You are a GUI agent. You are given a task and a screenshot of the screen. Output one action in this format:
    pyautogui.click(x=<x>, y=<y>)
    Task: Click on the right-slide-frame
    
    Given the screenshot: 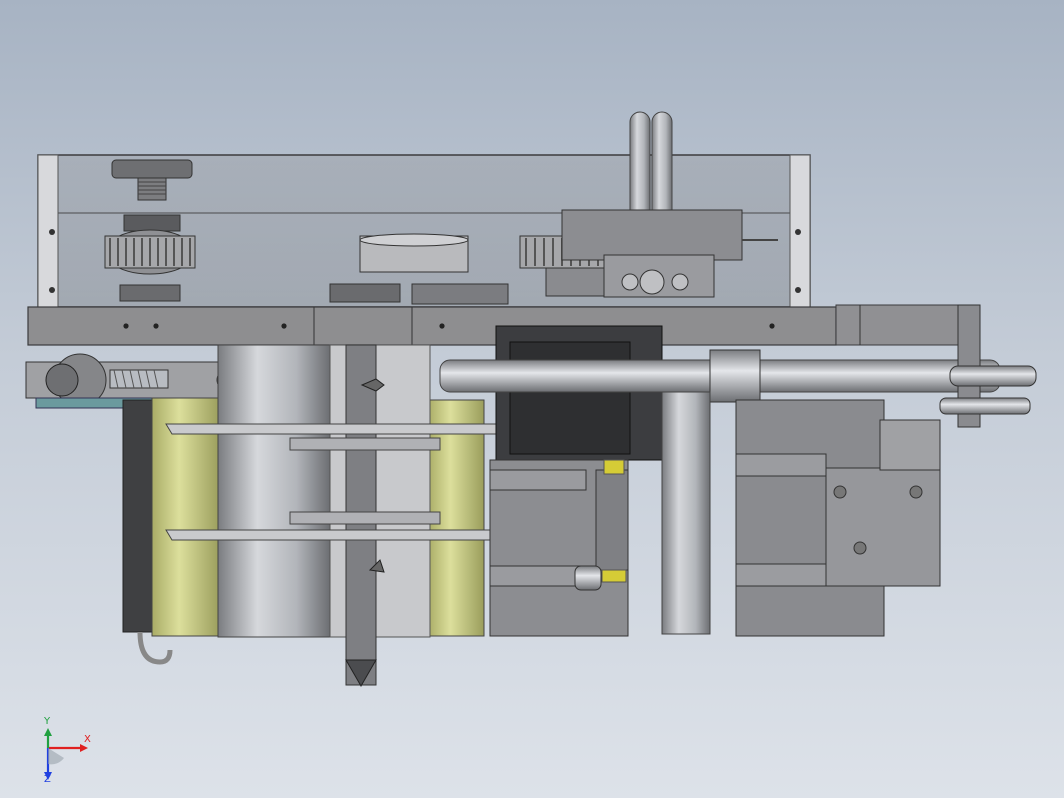 What is the action you would take?
    pyautogui.click(x=886, y=470)
    